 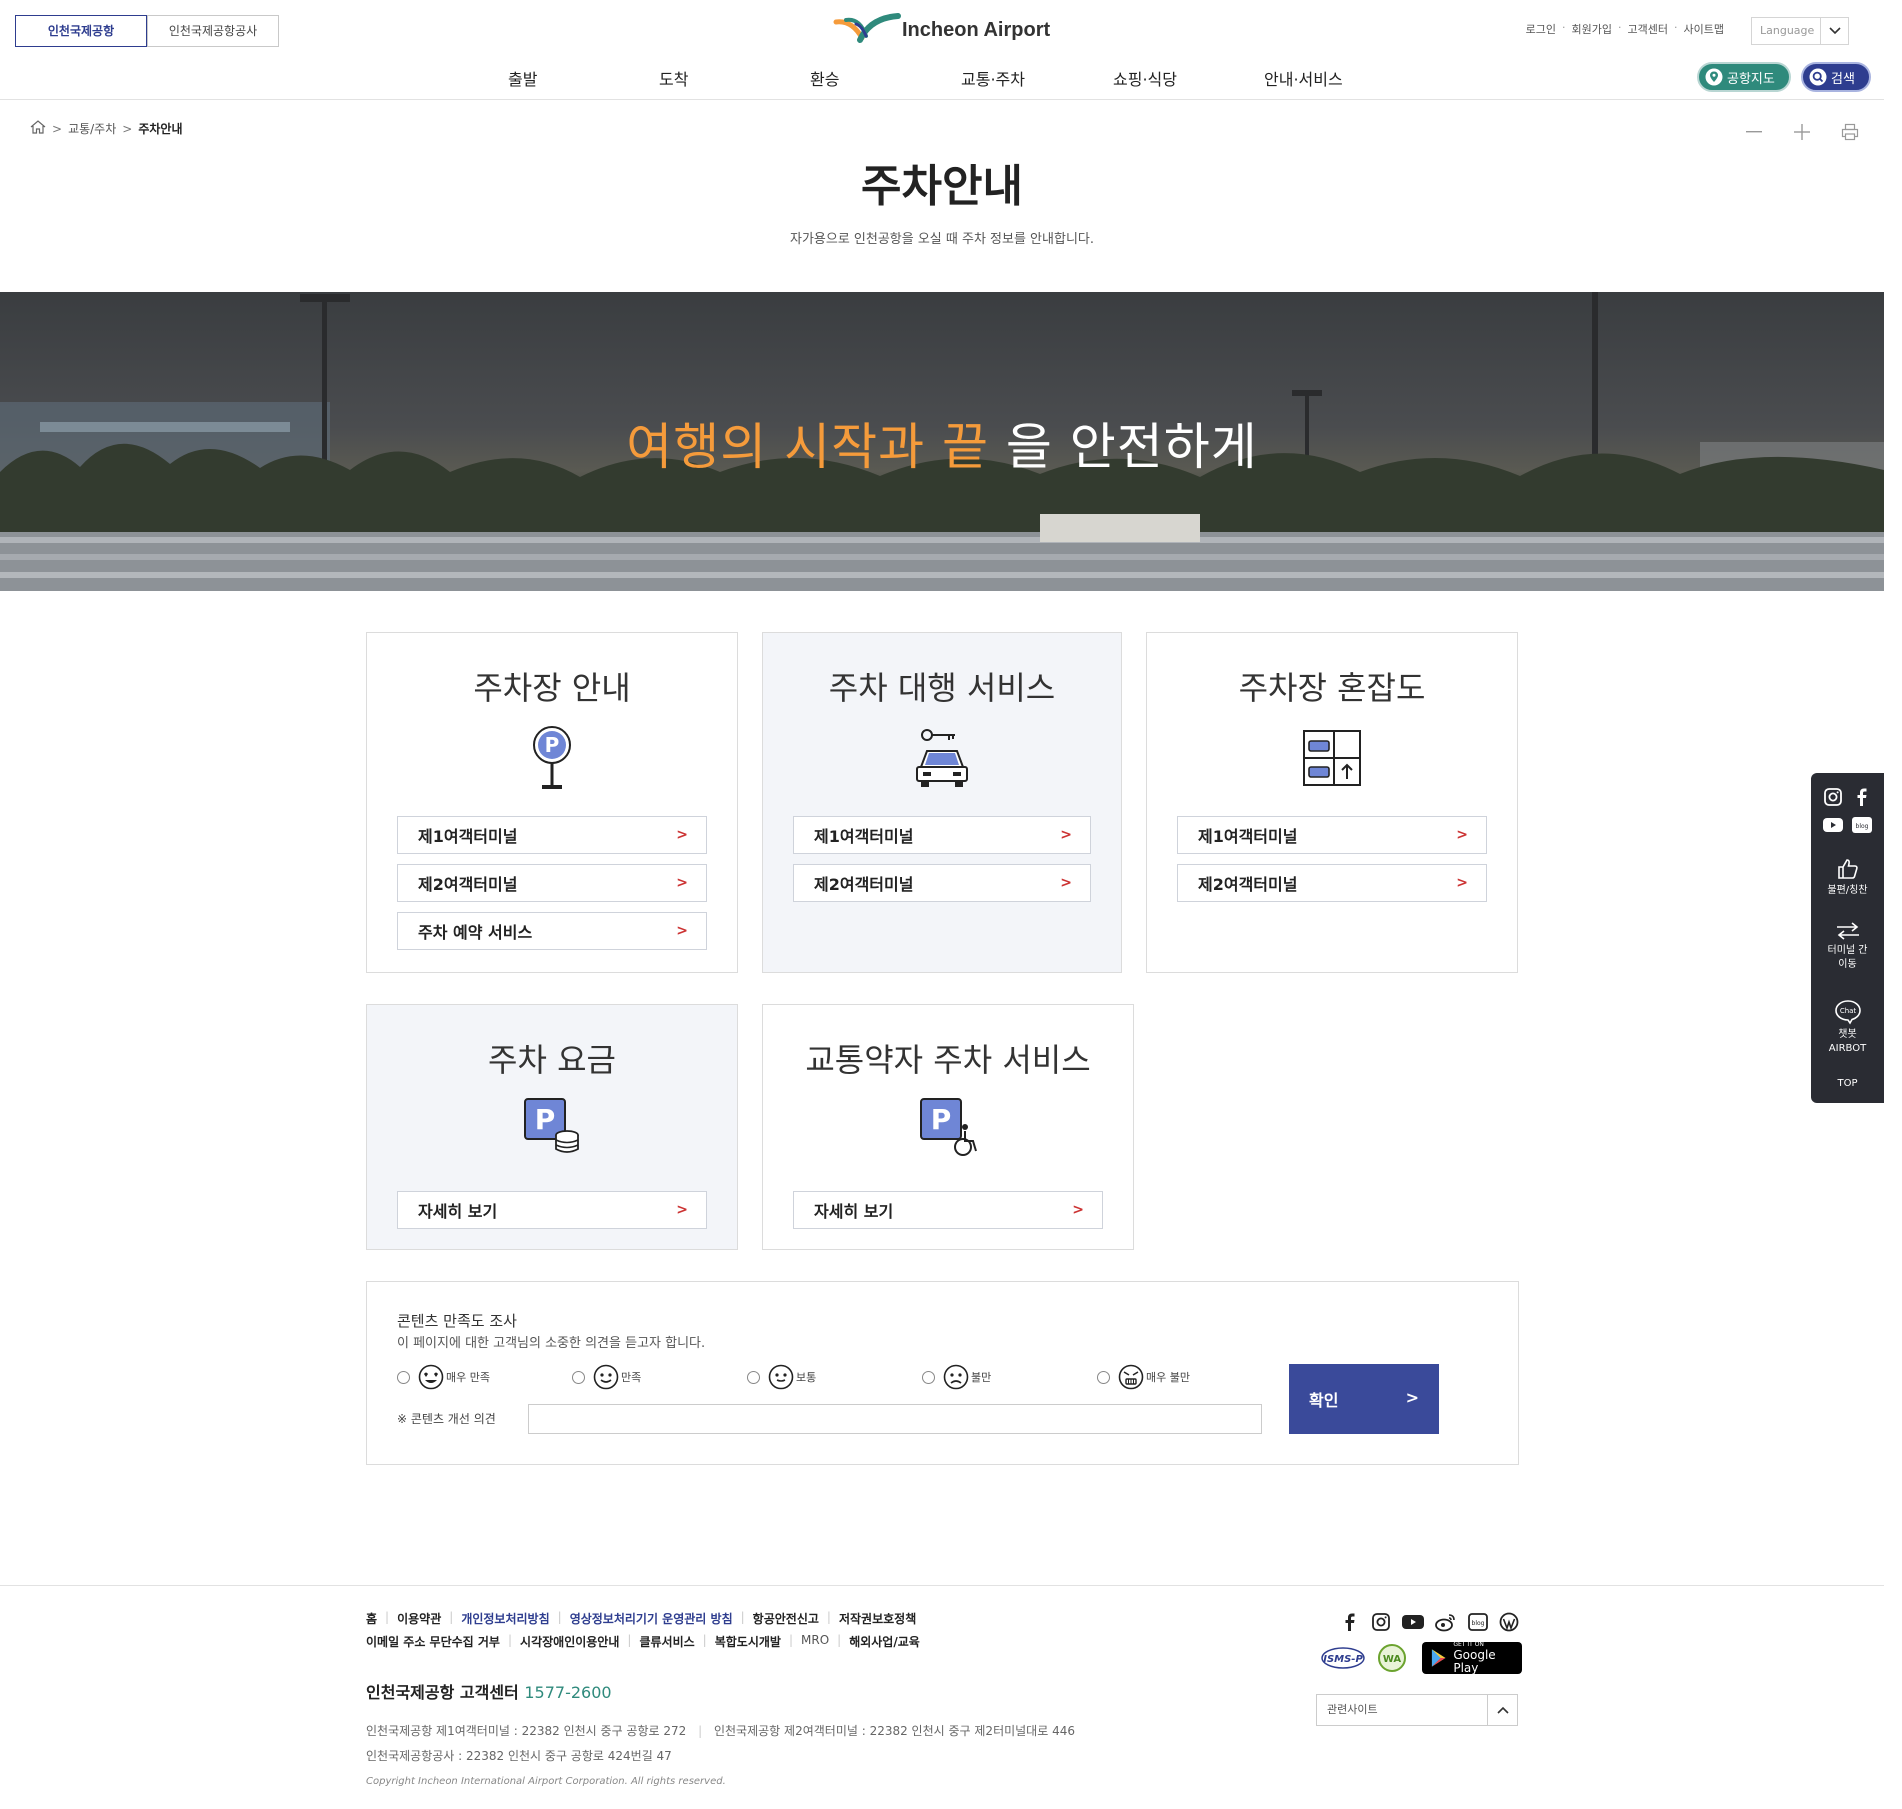 What do you see at coordinates (786, 1618) in the screenshot?
I see `footer-link-aviation-safety: 항공안전신고` at bounding box center [786, 1618].